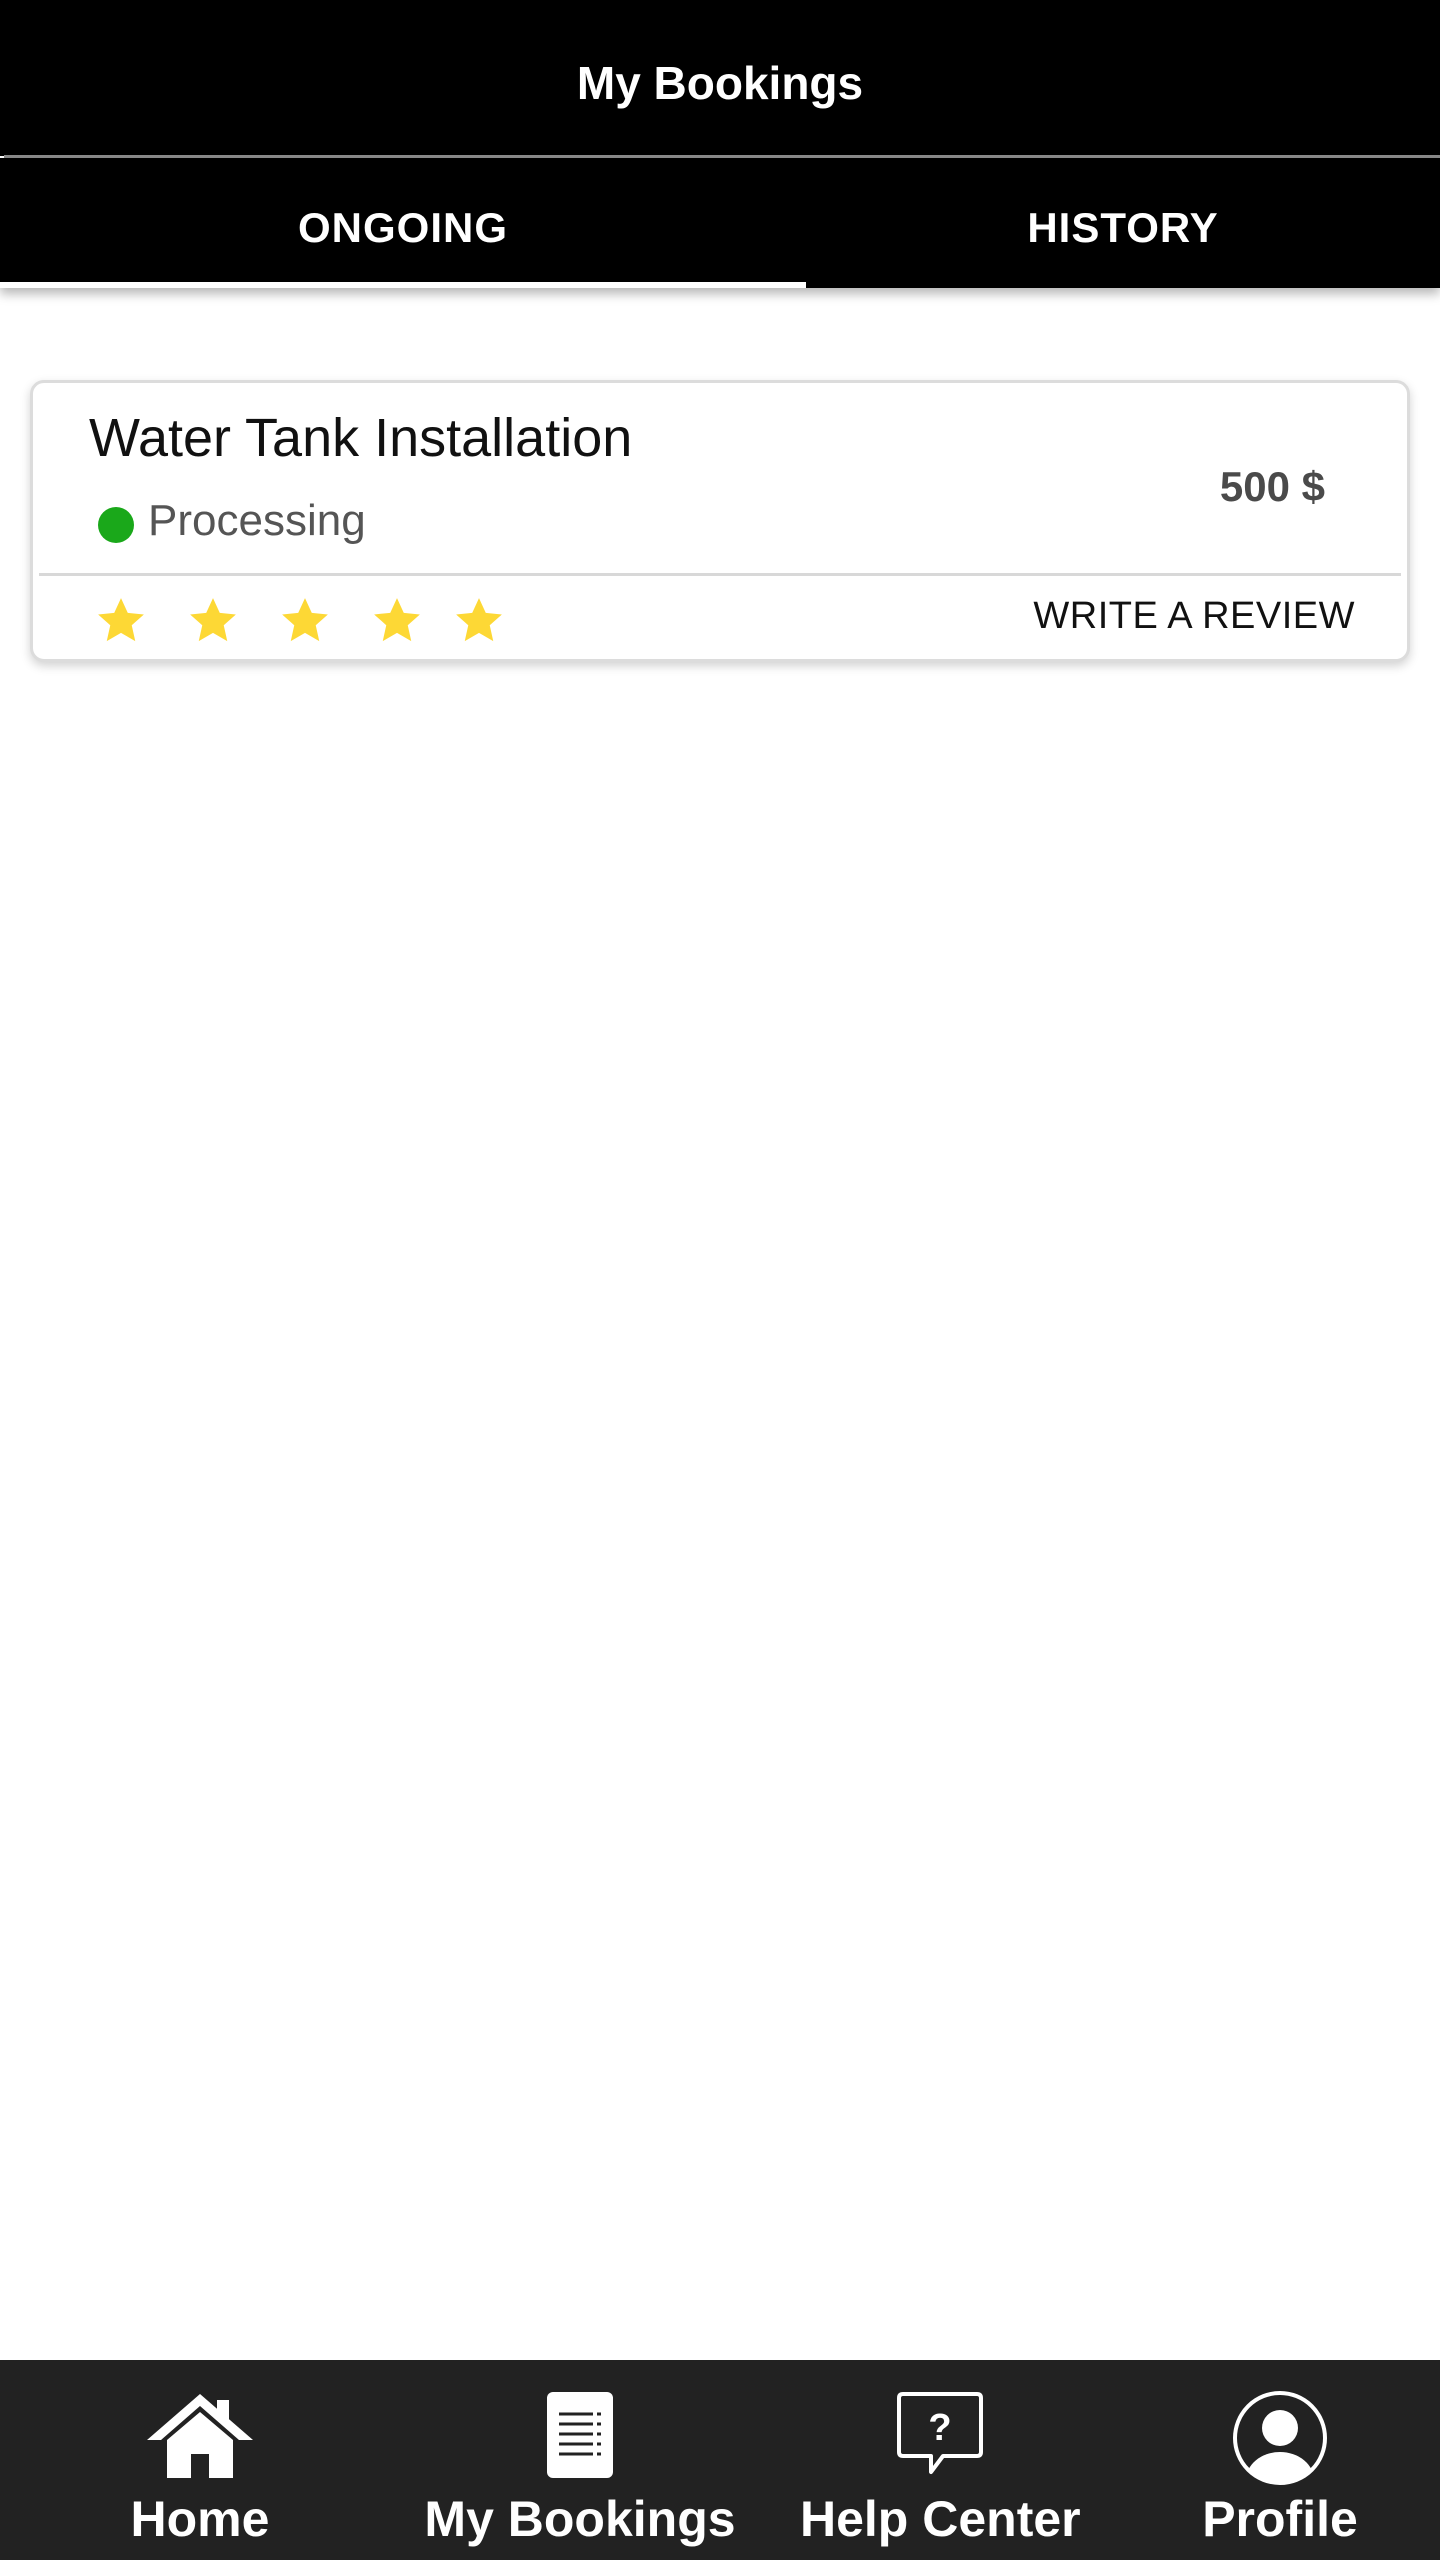  Describe the element at coordinates (116, 525) in the screenshot. I see `status-indicator-dot` at that location.